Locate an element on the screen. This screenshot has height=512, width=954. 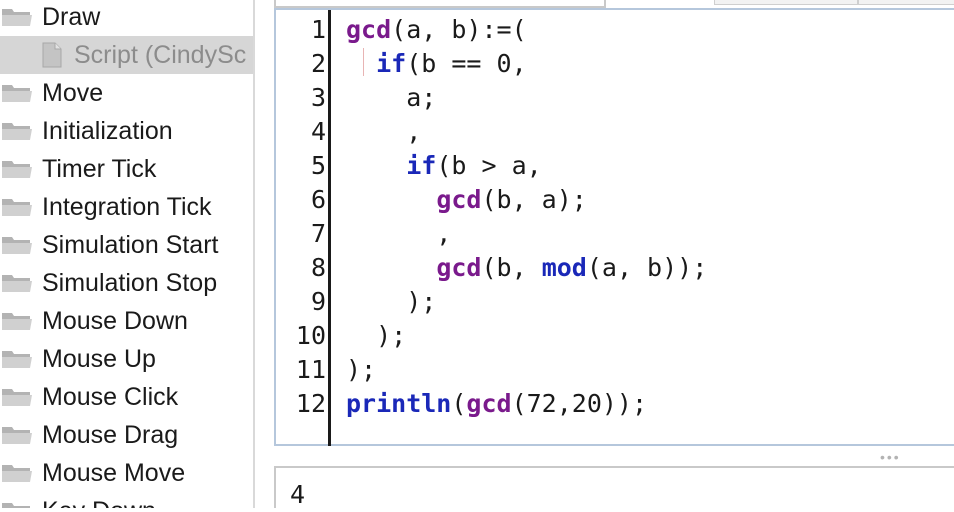
line-number: 6 is located at coordinates (318, 199).